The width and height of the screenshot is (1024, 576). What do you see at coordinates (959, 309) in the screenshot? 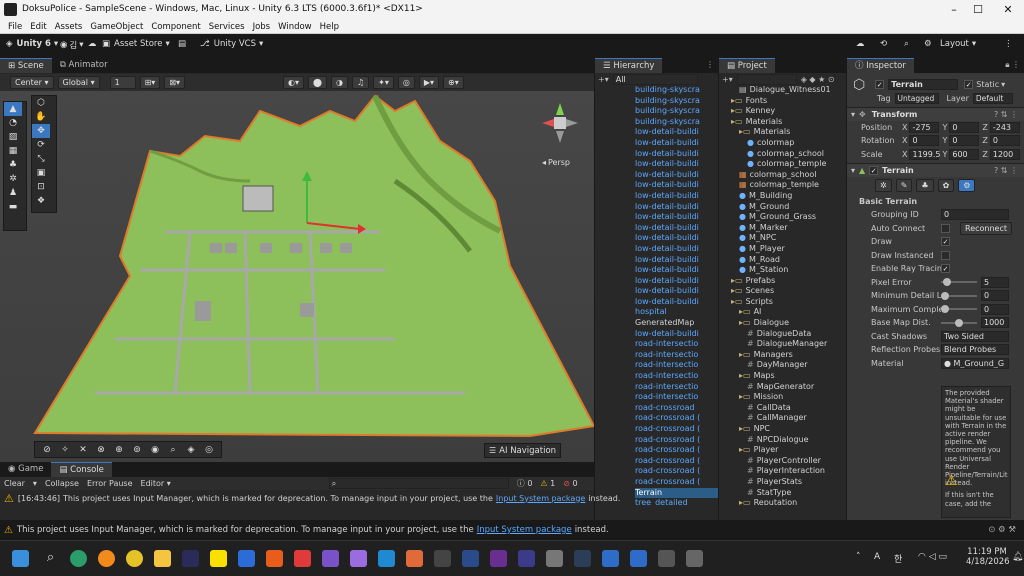
I see `max-complex-slider` at bounding box center [959, 309].